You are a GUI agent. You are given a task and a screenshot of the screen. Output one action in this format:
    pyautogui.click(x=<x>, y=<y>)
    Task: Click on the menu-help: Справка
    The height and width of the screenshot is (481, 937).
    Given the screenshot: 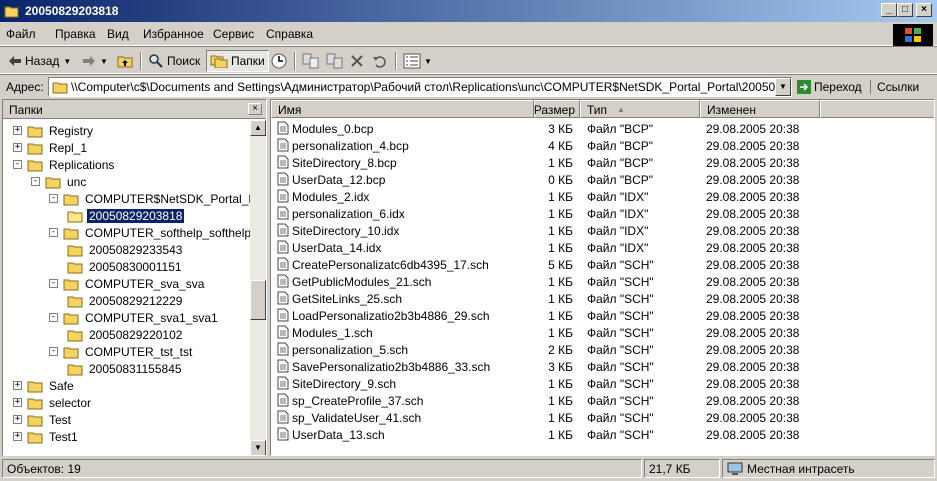 What is the action you would take?
    pyautogui.click(x=289, y=34)
    